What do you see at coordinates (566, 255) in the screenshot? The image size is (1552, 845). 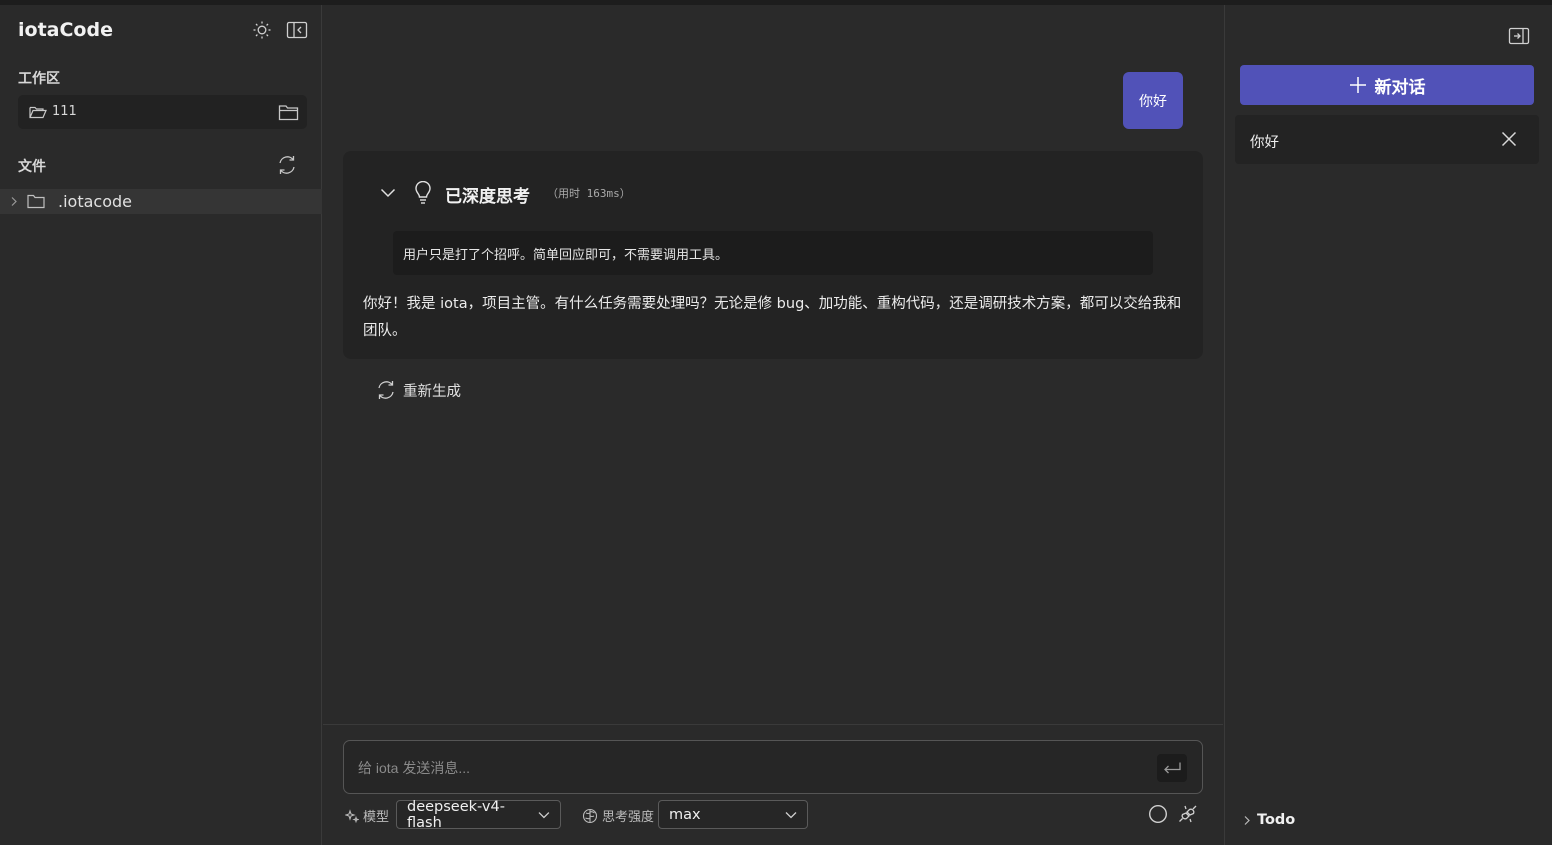 I see `thinking-content: 用户只是打了个招呼。简单回应即可，不需要调用工具。` at bounding box center [566, 255].